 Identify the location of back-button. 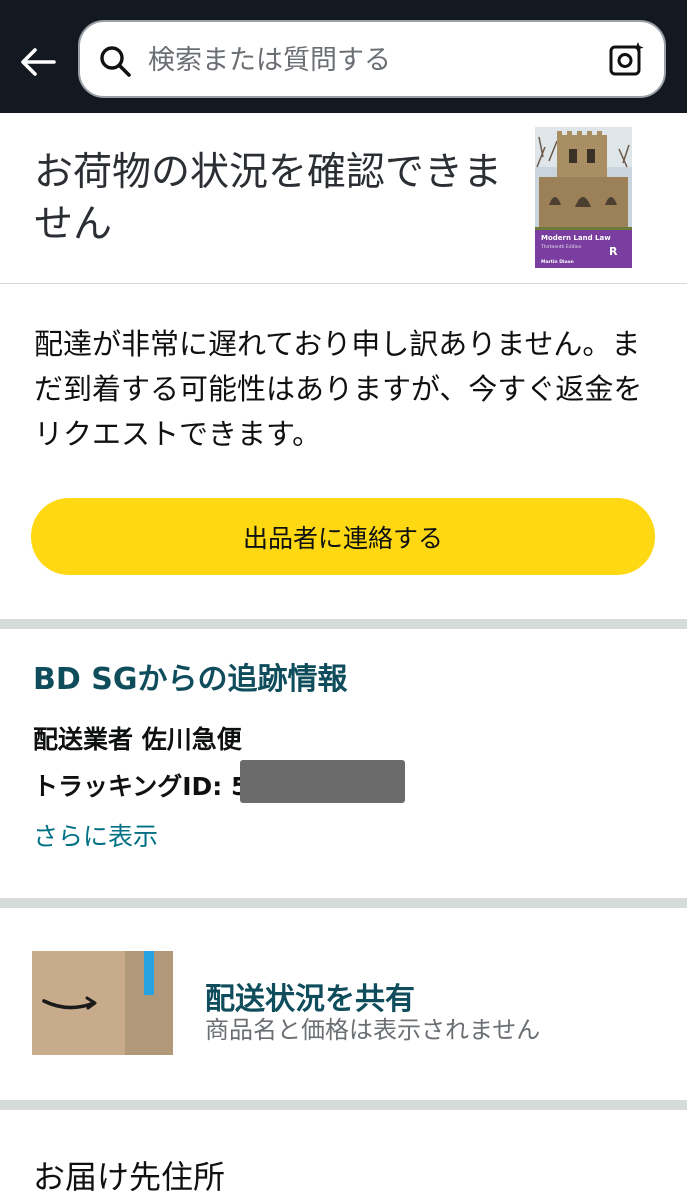
(38, 62).